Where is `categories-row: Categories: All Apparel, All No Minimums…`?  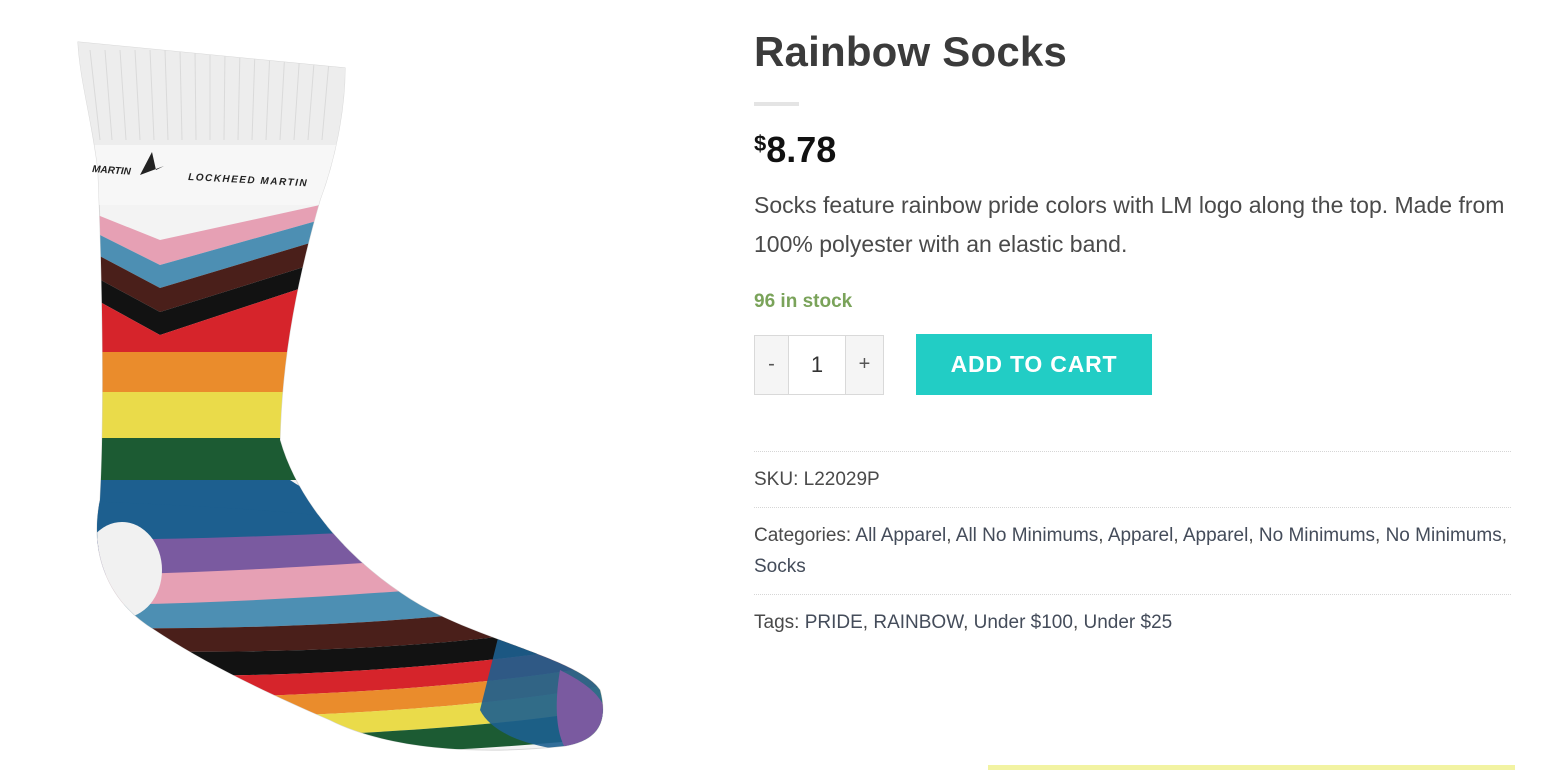 categories-row: Categories: All Apparel, All No Minimums… is located at coordinates (1132, 550).